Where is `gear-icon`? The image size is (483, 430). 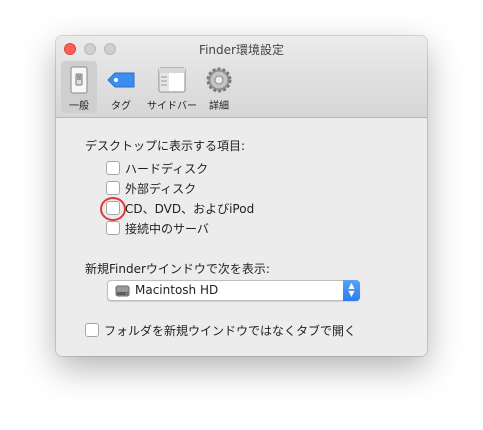 gear-icon is located at coordinates (219, 80).